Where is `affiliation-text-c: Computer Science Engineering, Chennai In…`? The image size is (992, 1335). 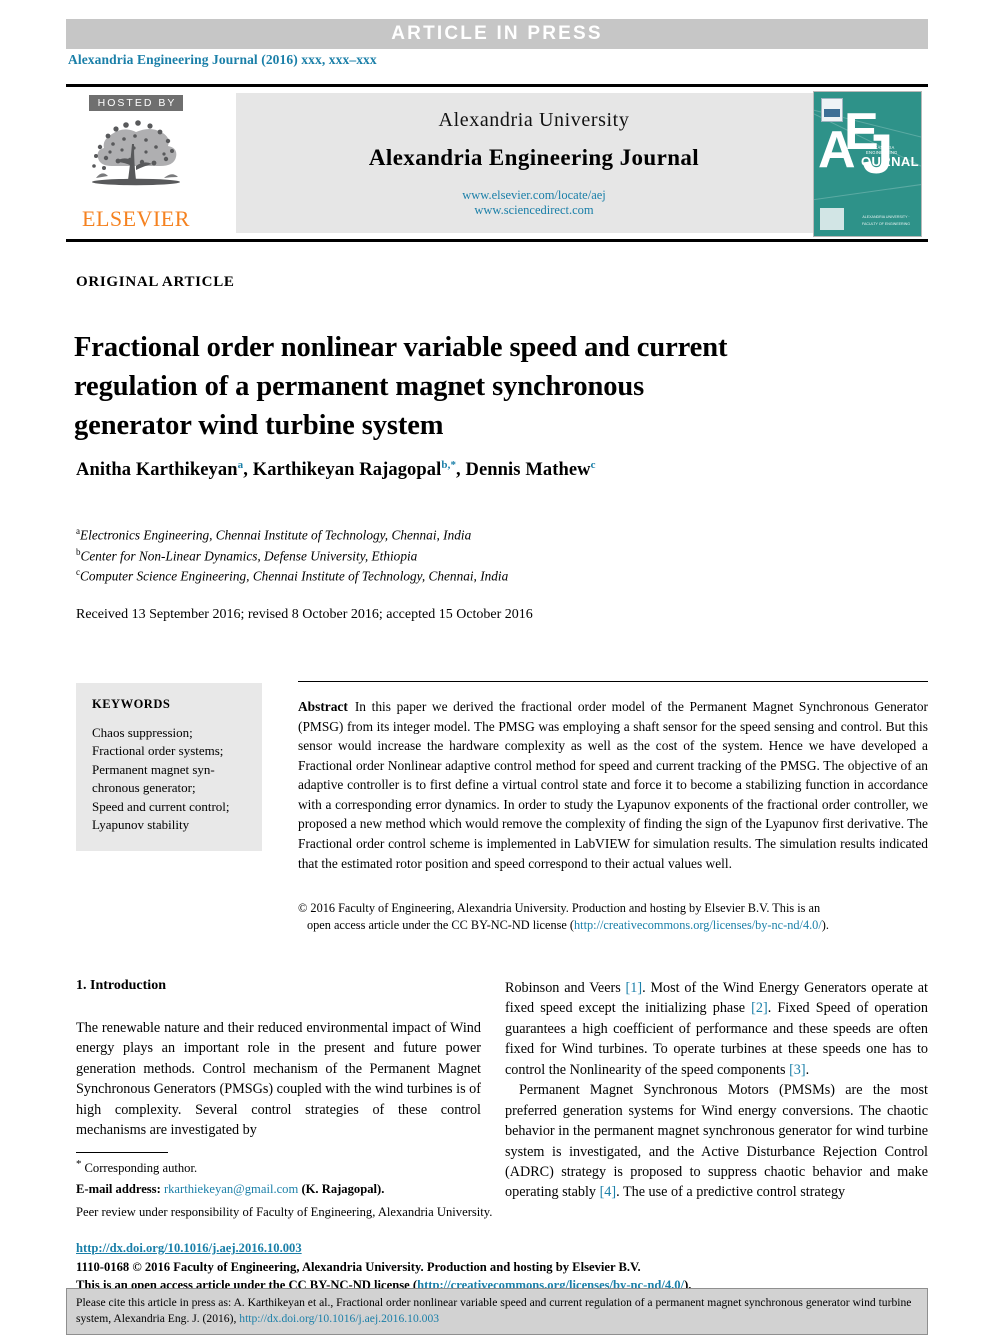
affiliation-text-c: Computer Science Engineering, Chennai In… is located at coordinates (294, 576).